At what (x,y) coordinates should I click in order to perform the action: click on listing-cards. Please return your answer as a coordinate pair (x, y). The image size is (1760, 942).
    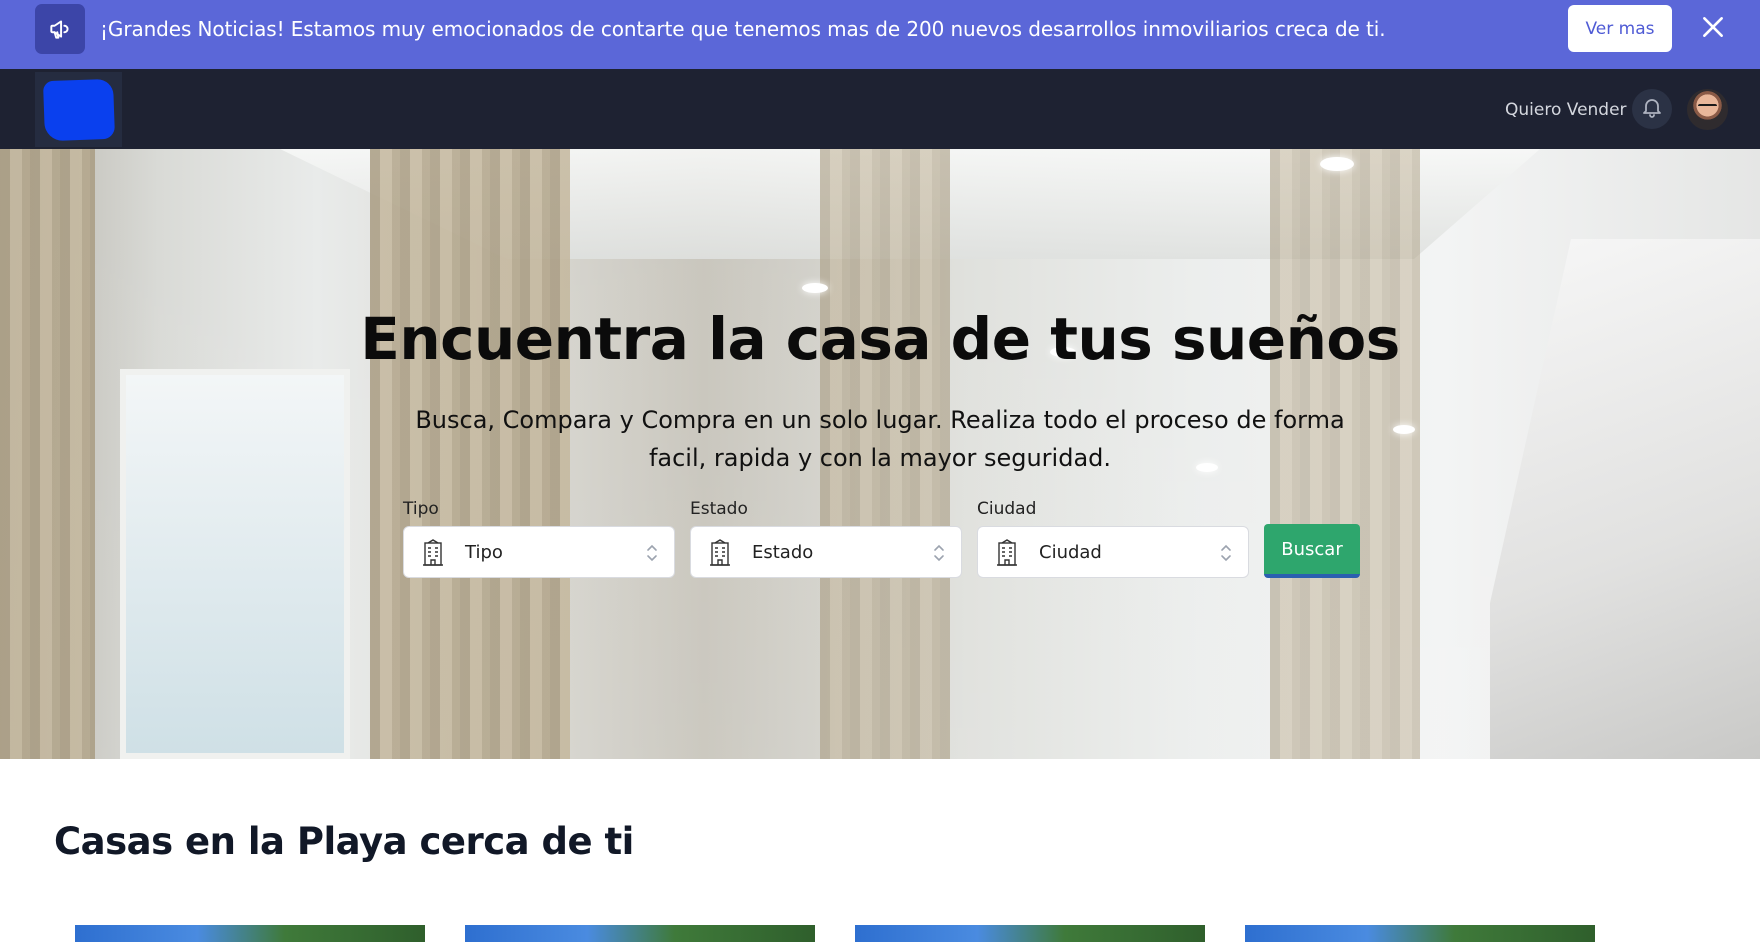
    Looking at the image, I should click on (880, 933).